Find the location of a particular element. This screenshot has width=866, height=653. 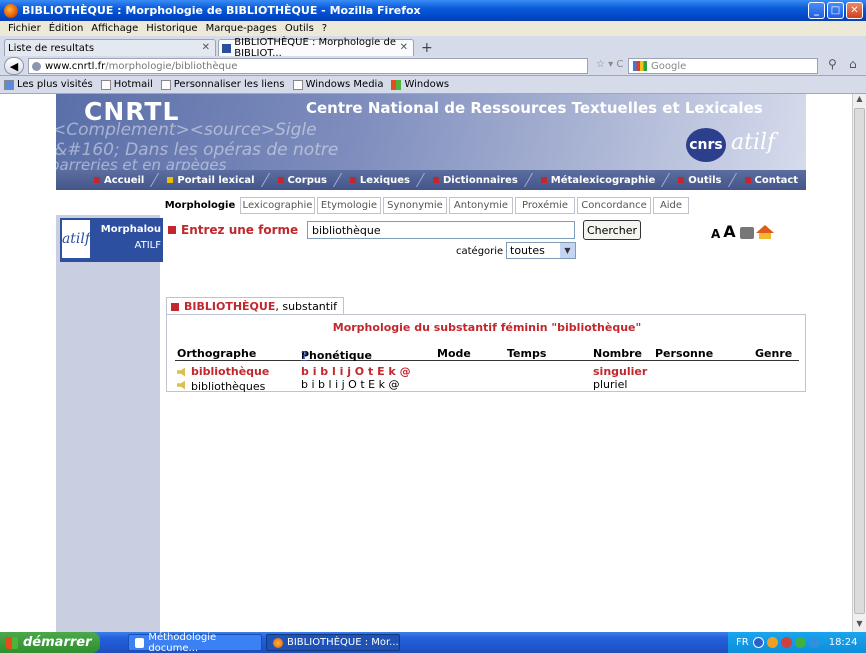

bookmark-windows: Windows is located at coordinates (420, 84).